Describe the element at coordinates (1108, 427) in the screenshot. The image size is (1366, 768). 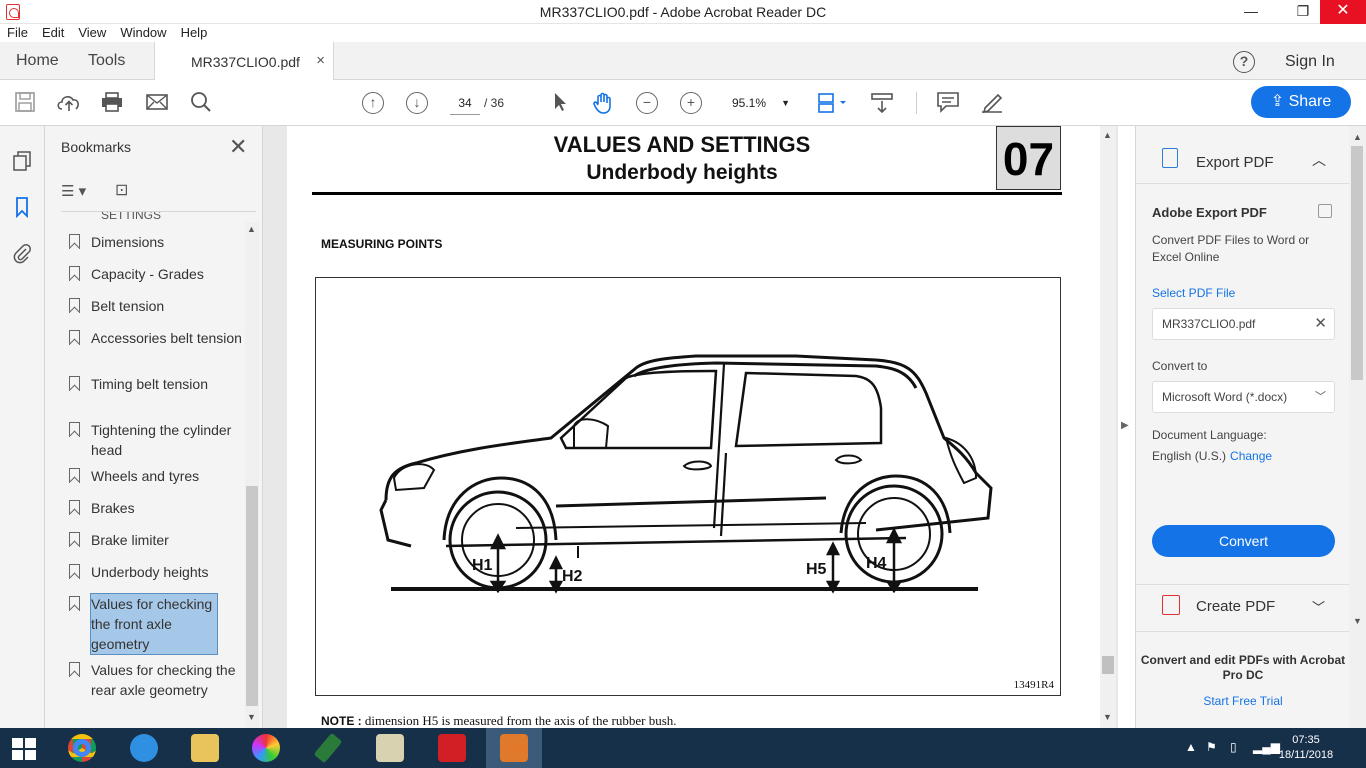
I see `document-scrollbar: ▲ ▼` at that location.